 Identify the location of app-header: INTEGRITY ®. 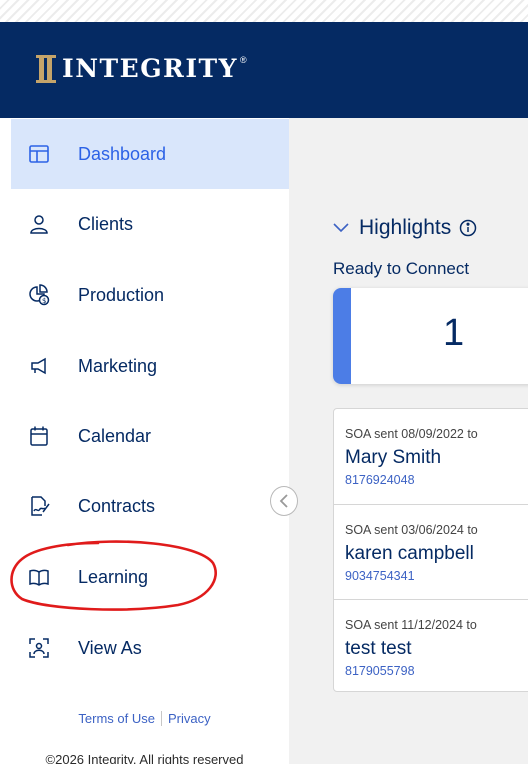
(264, 70).